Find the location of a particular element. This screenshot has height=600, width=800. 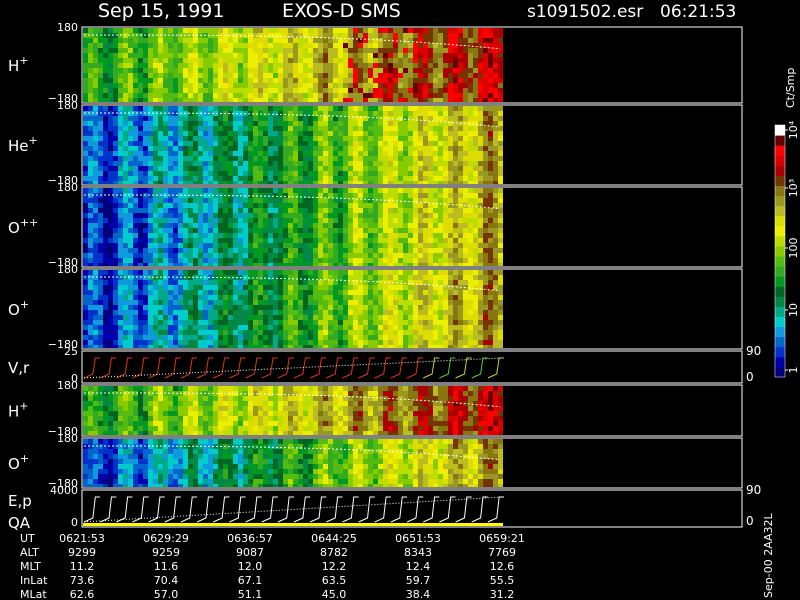

colorbar-unit: Ct/Smp is located at coordinates (790, 88).